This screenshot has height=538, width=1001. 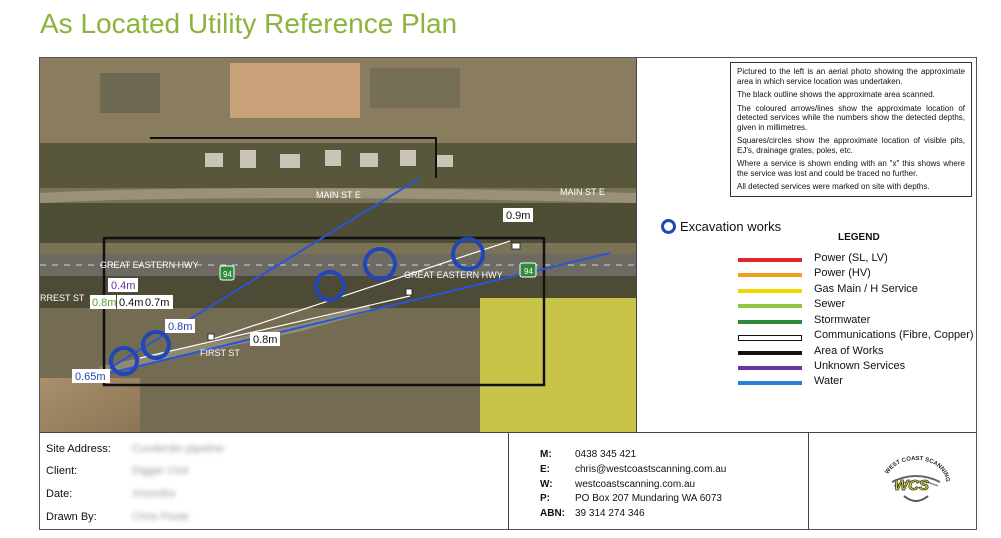 What do you see at coordinates (160, 517) in the screenshot?
I see `drawn-by-value: Chris Poole` at bounding box center [160, 517].